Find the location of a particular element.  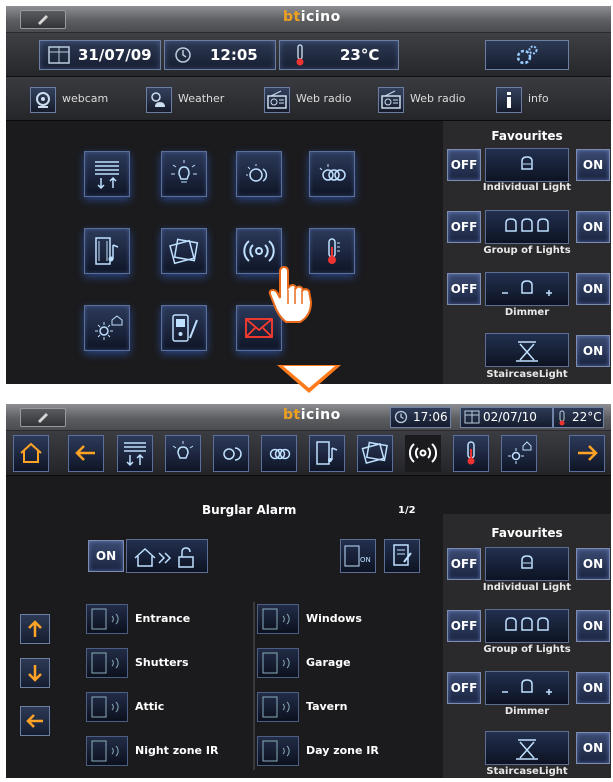

multimedia-icon is located at coordinates (184, 251).